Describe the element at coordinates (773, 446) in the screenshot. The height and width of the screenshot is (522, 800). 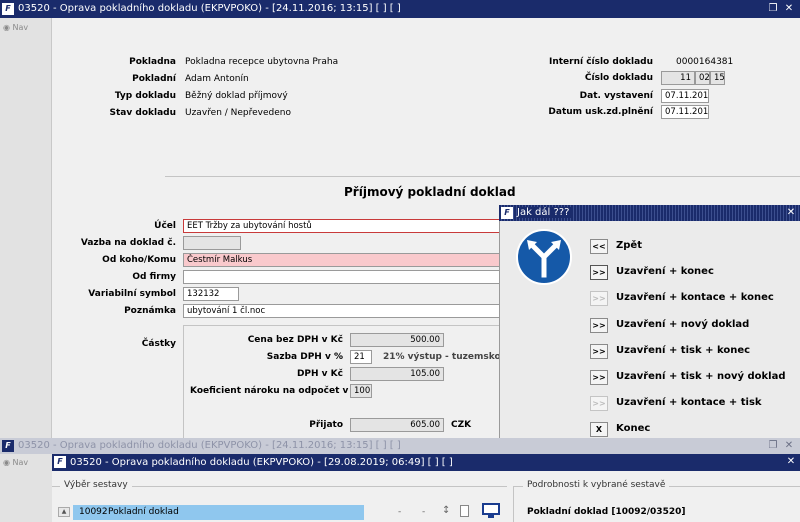
I see `ghost-restore-icon: ❐` at that location.